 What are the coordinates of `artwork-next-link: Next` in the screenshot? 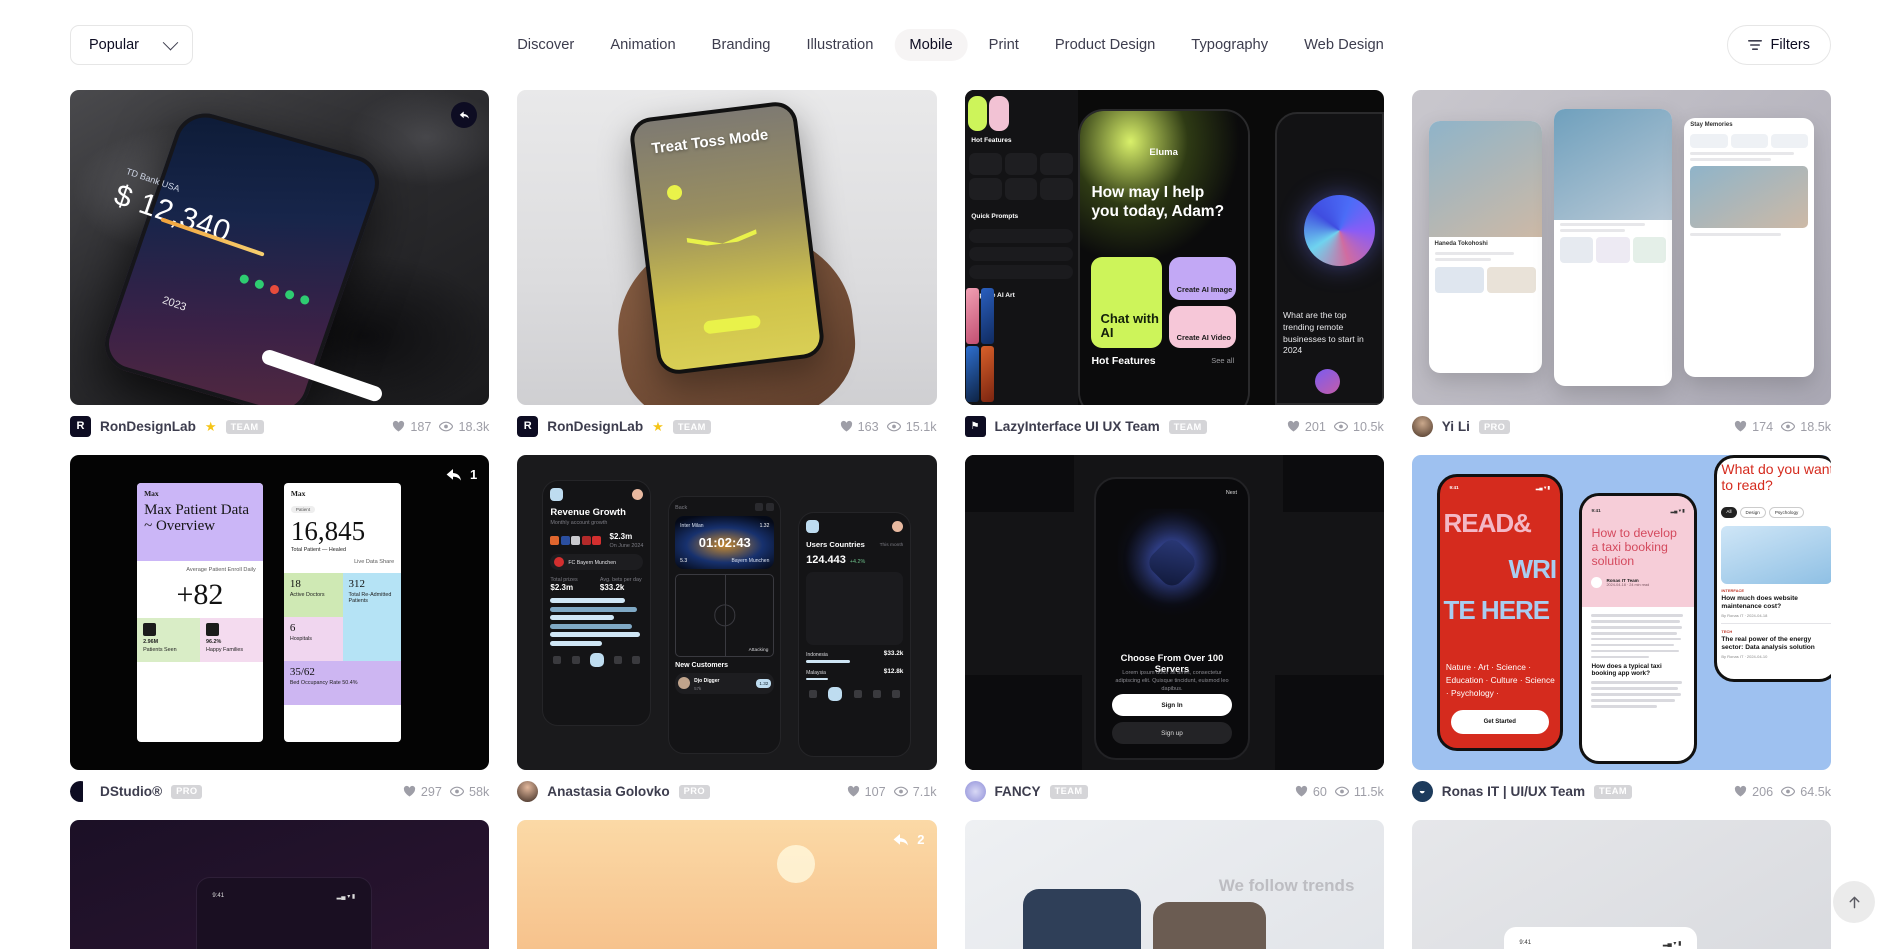 It's located at (1231, 493).